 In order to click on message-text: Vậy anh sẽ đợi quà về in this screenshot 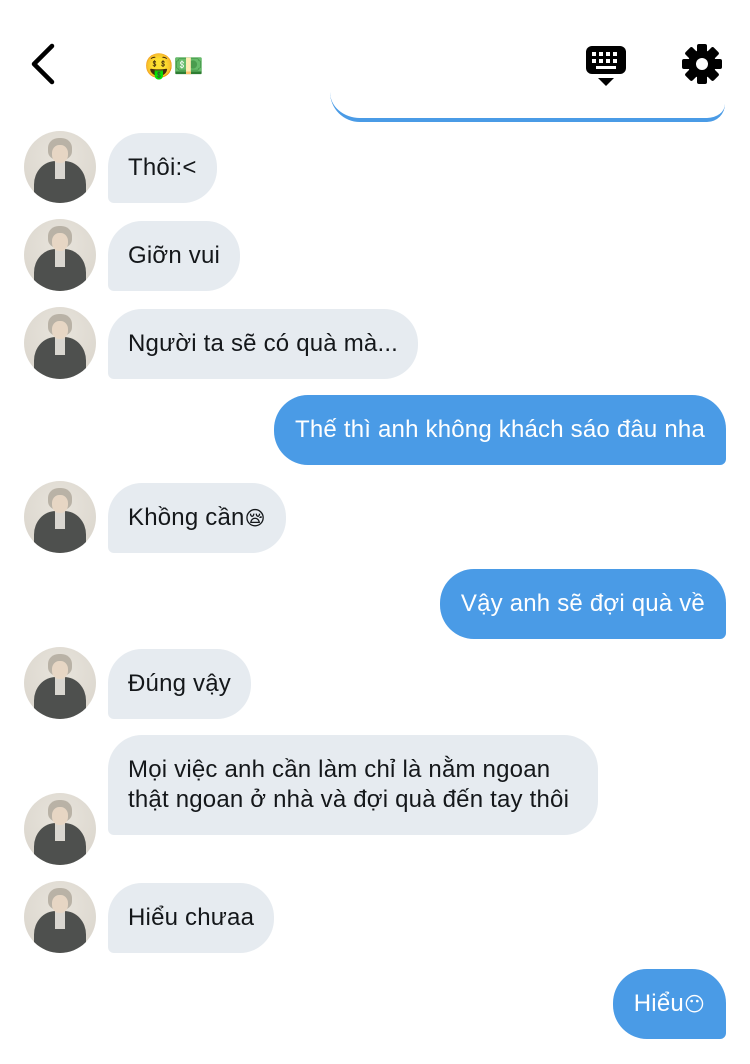, I will do `click(582, 603)`.